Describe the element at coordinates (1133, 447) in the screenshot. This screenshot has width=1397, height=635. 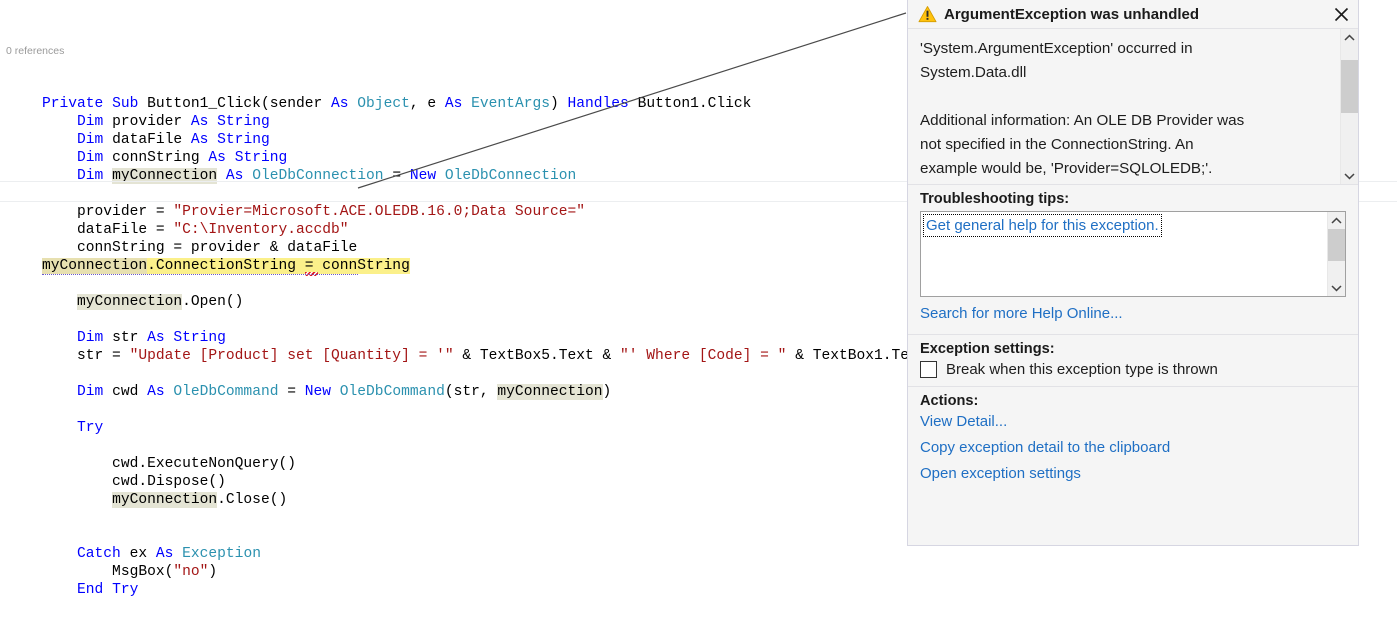
I see `action-copy-exception-detail: Copy exception detail to the clipboard` at that location.